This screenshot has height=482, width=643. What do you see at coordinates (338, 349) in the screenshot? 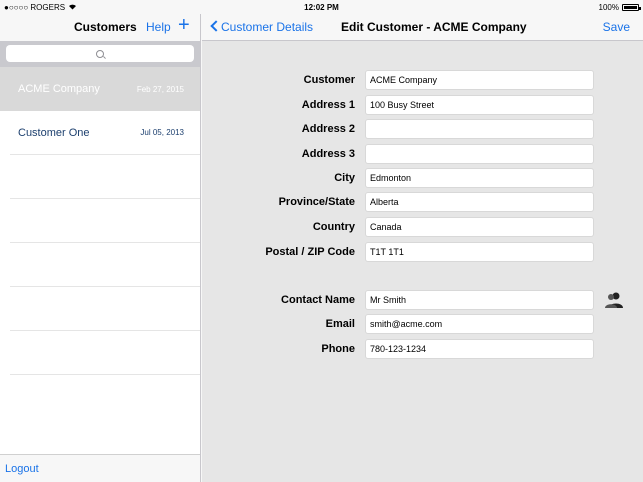
I see `phone-label: Phone` at bounding box center [338, 349].